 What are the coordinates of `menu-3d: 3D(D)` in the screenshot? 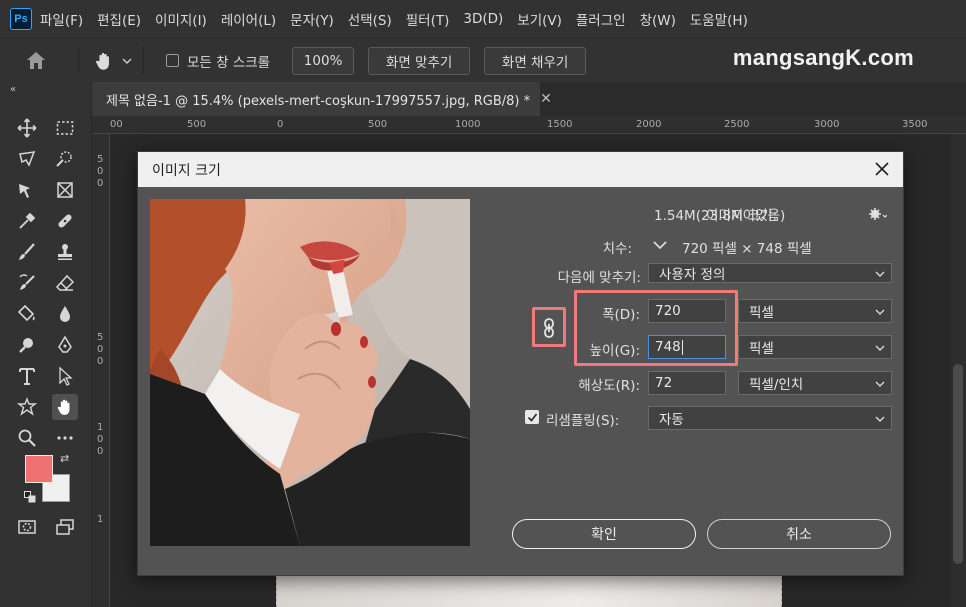 It's located at (483, 19).